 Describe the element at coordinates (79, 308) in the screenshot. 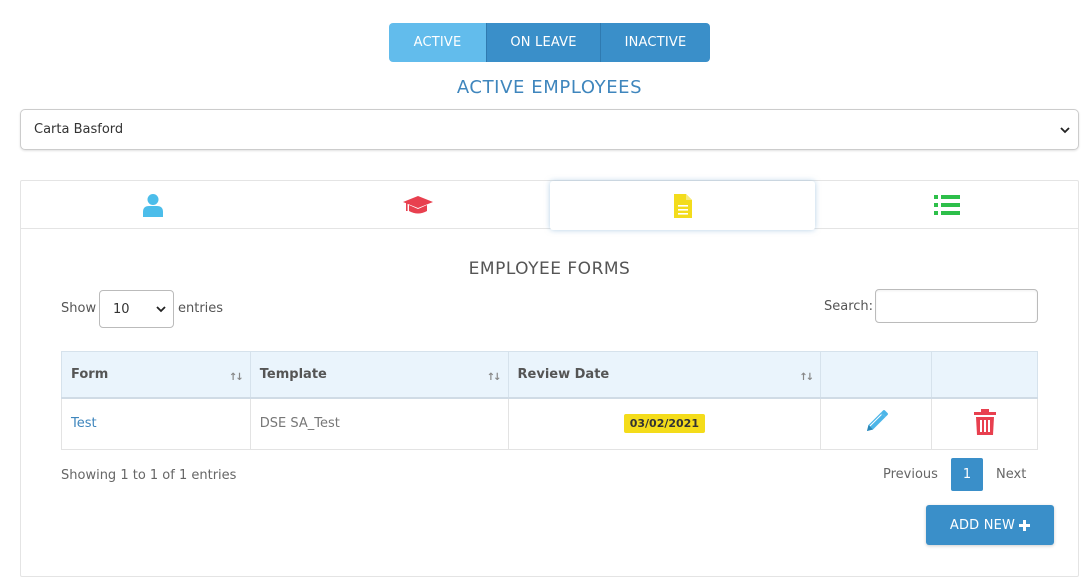

I see `show-label: Show` at that location.